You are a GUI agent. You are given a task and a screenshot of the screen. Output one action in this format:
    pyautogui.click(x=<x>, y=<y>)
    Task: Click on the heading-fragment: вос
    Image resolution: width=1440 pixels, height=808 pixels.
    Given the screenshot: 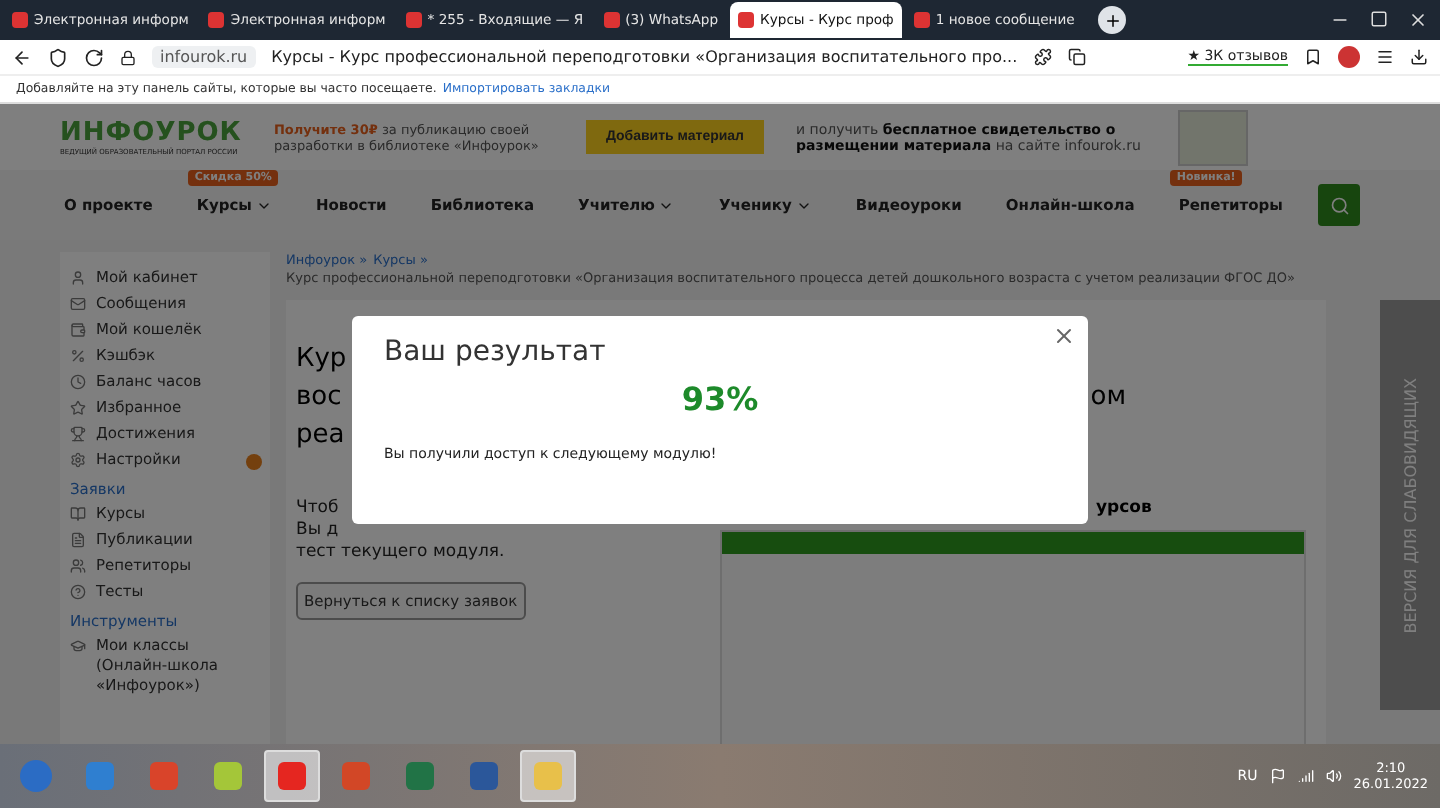 What is the action you would take?
    pyautogui.click(x=319, y=398)
    